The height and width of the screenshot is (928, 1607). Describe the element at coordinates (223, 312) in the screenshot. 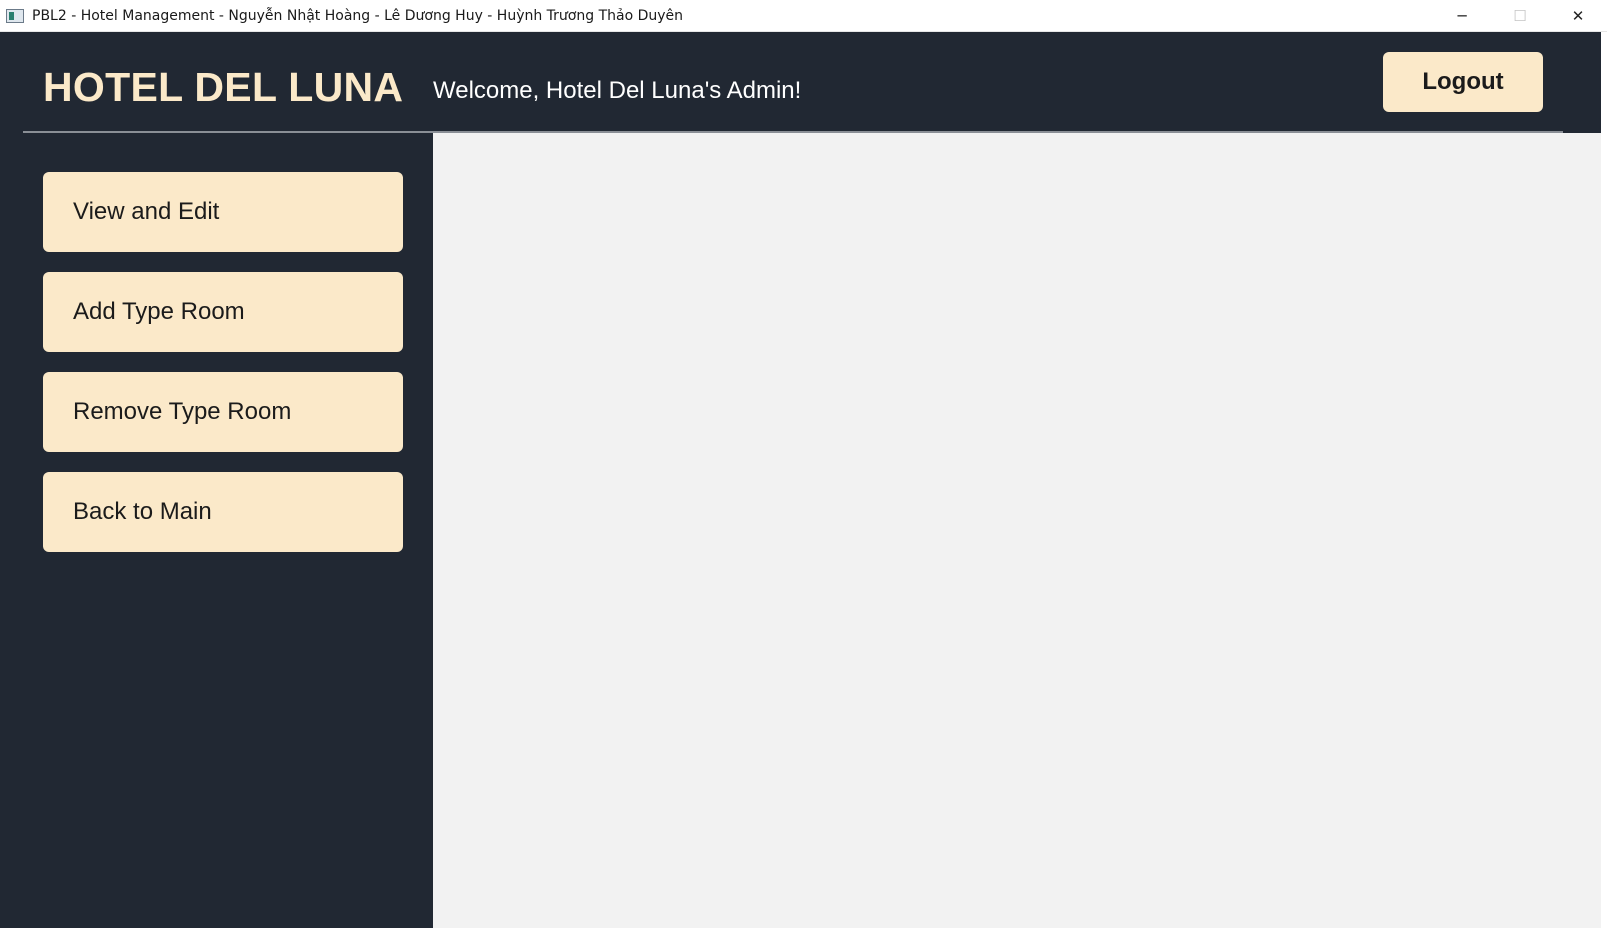

I see `add-type-room-button: Add Type Room` at that location.